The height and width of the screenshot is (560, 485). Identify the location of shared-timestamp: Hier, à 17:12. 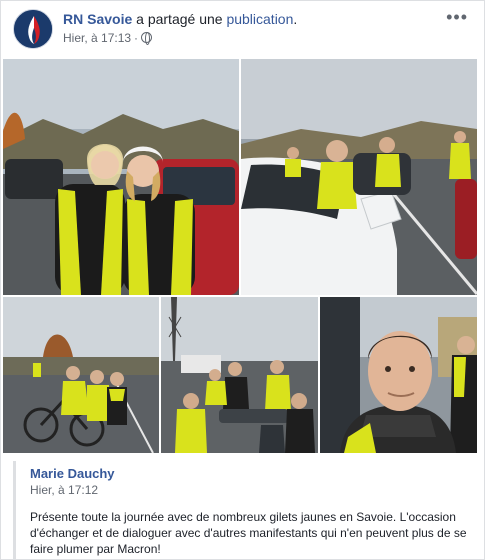
(64, 490).